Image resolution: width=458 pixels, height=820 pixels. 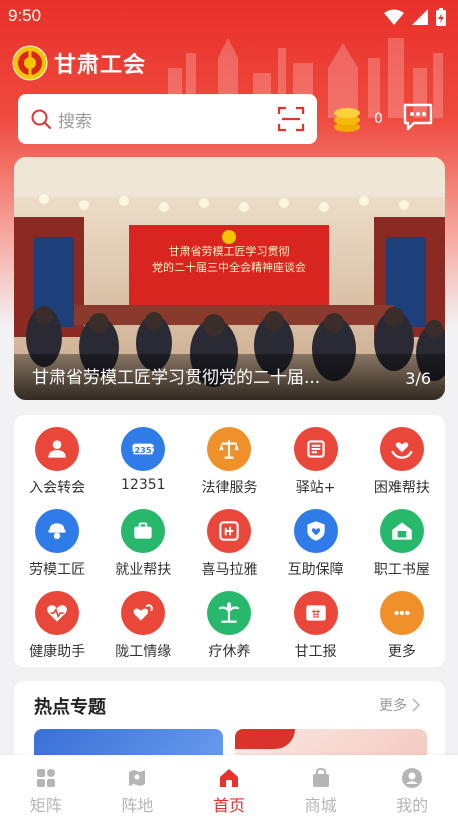 I want to click on search-icon, so click(x=41, y=119).